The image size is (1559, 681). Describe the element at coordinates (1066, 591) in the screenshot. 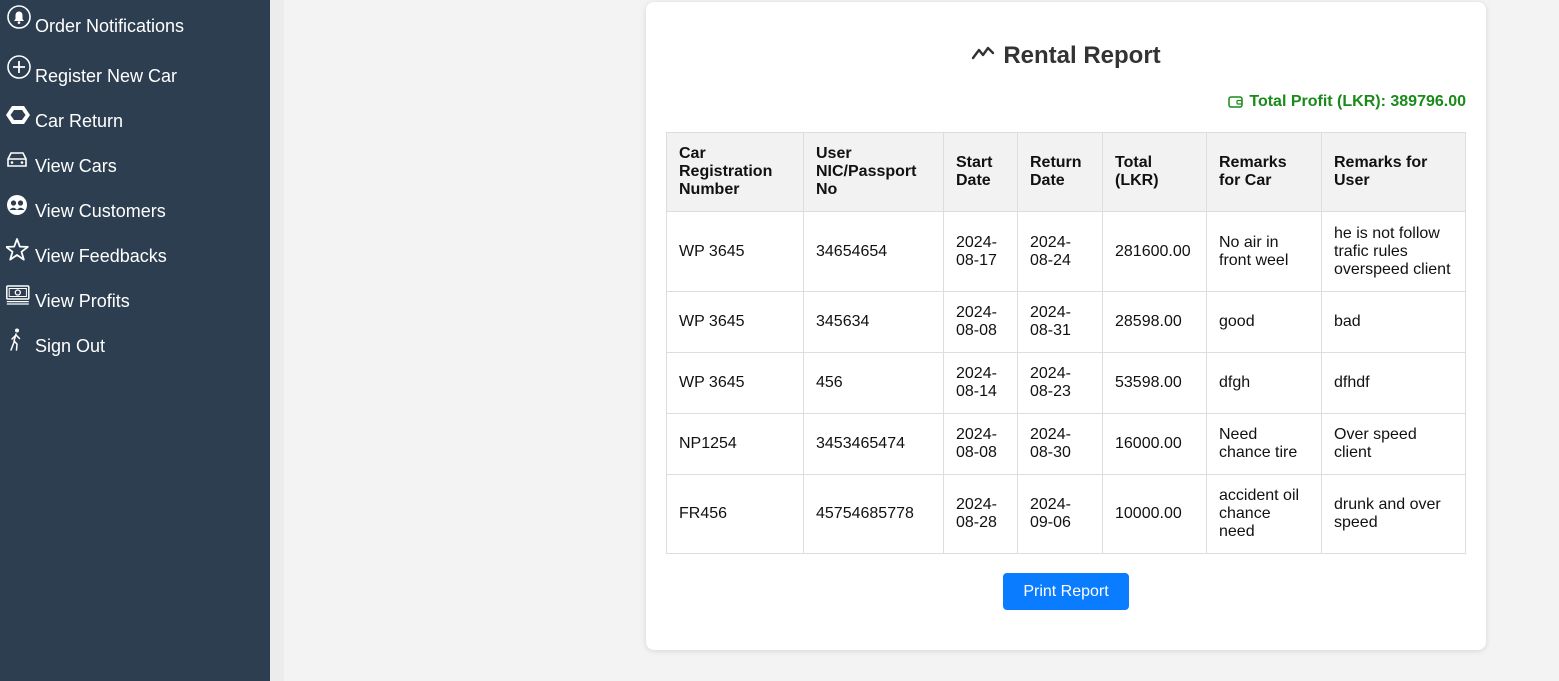

I see `print-report-button: Print Report` at that location.